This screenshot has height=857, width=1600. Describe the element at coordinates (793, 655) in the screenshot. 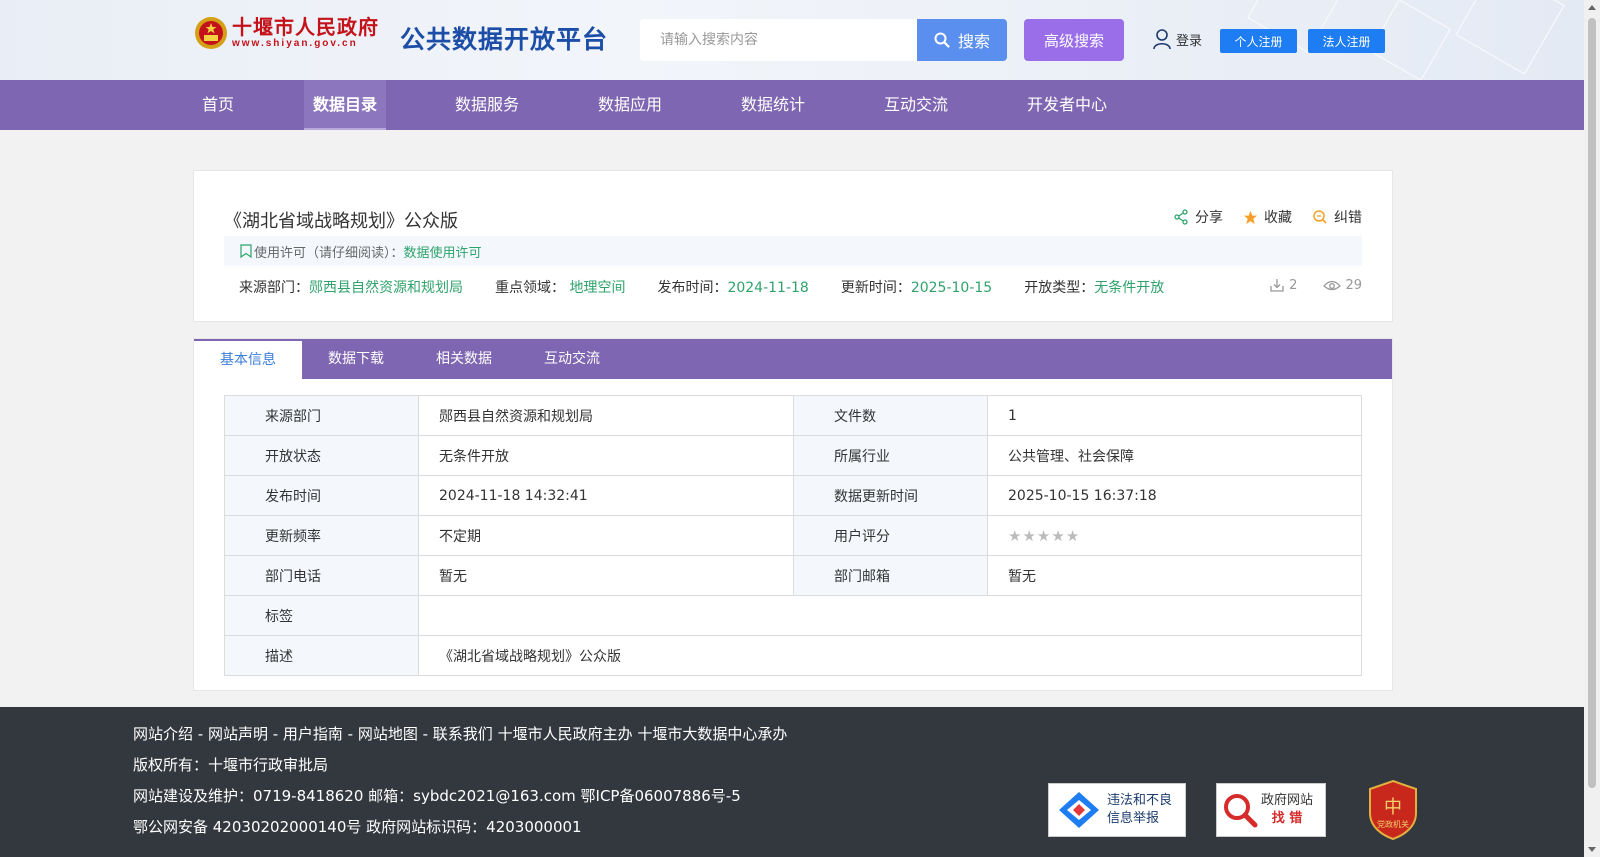

I see `table-row: 描述 《湖北省域战略规划》公众版` at that location.